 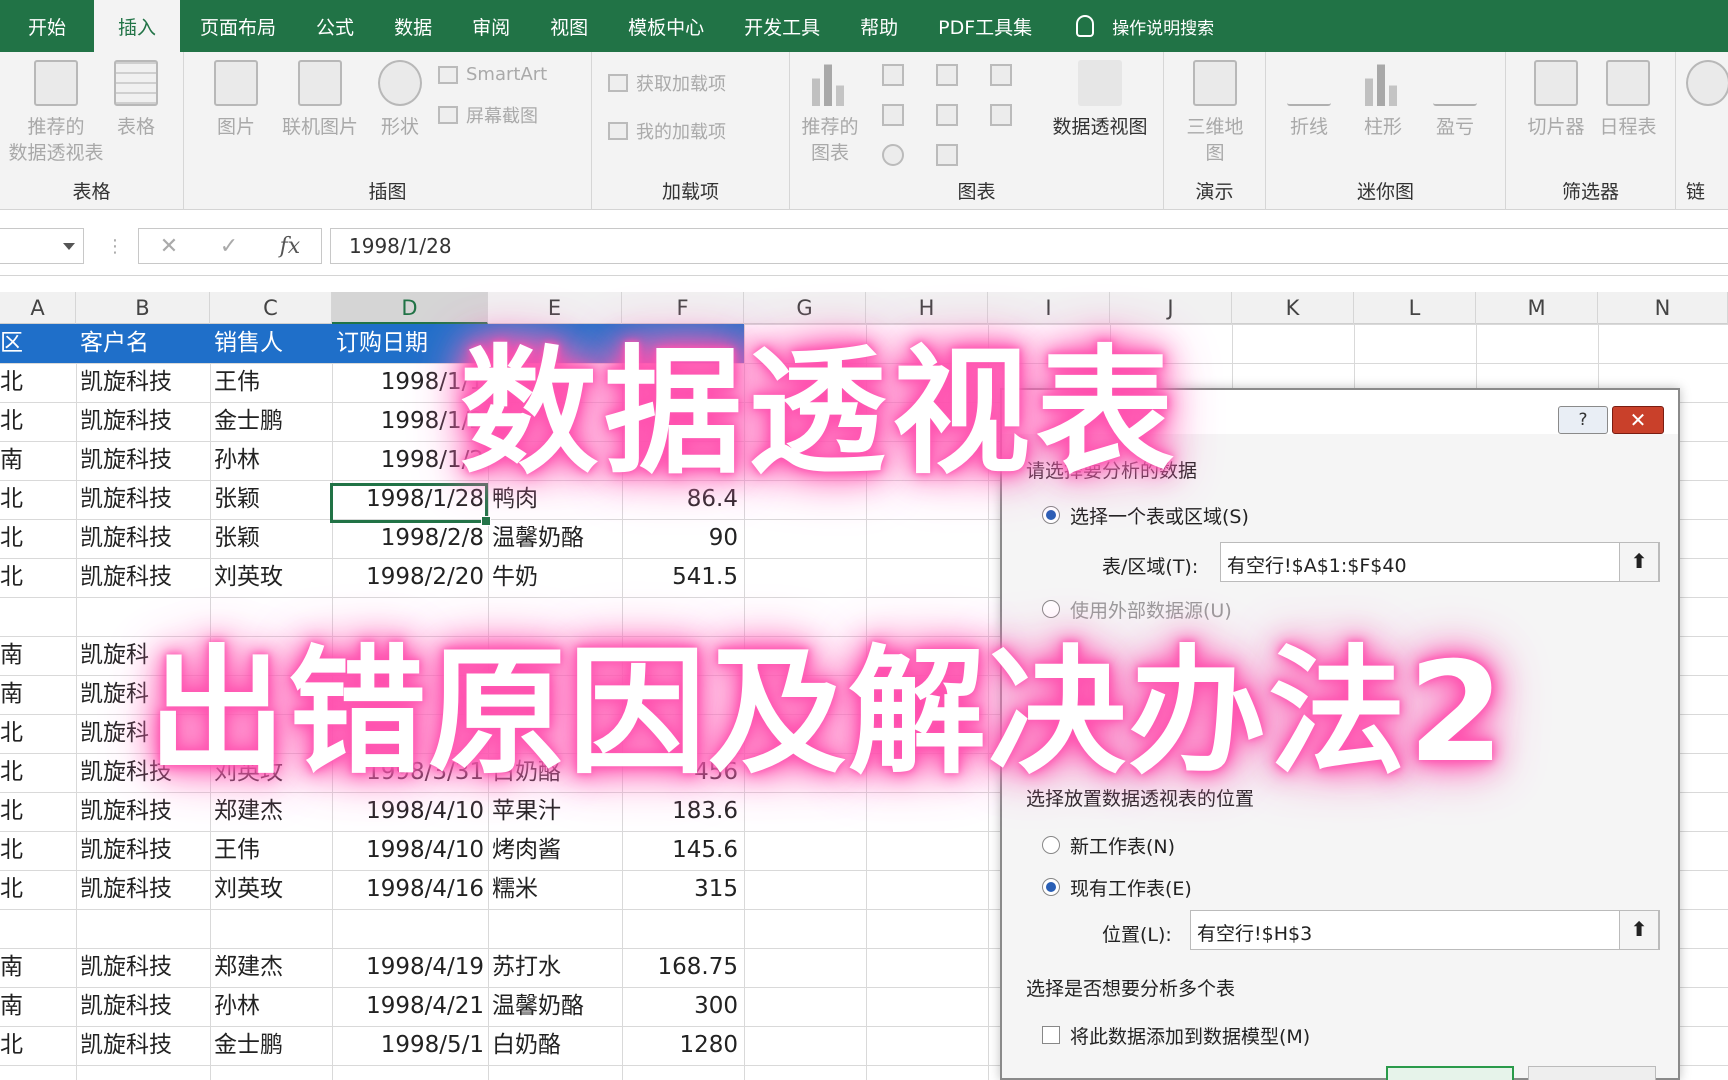 What do you see at coordinates (136, 100) in the screenshot?
I see `table-button: 表格` at bounding box center [136, 100].